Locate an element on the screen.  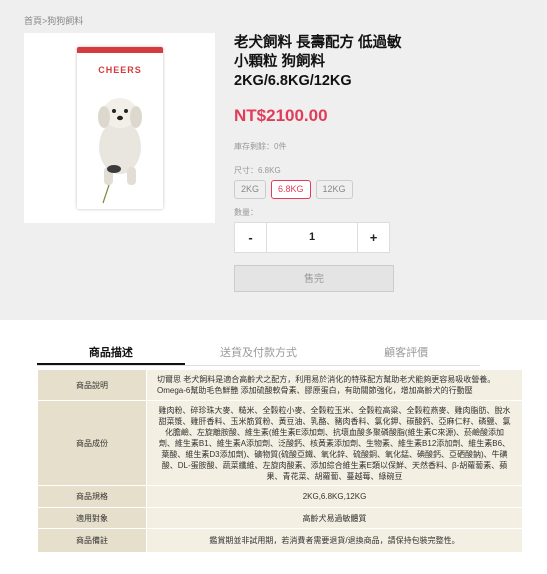
tab-shipping-payment: 送貨及付款方式 is located at coordinates (259, 351).